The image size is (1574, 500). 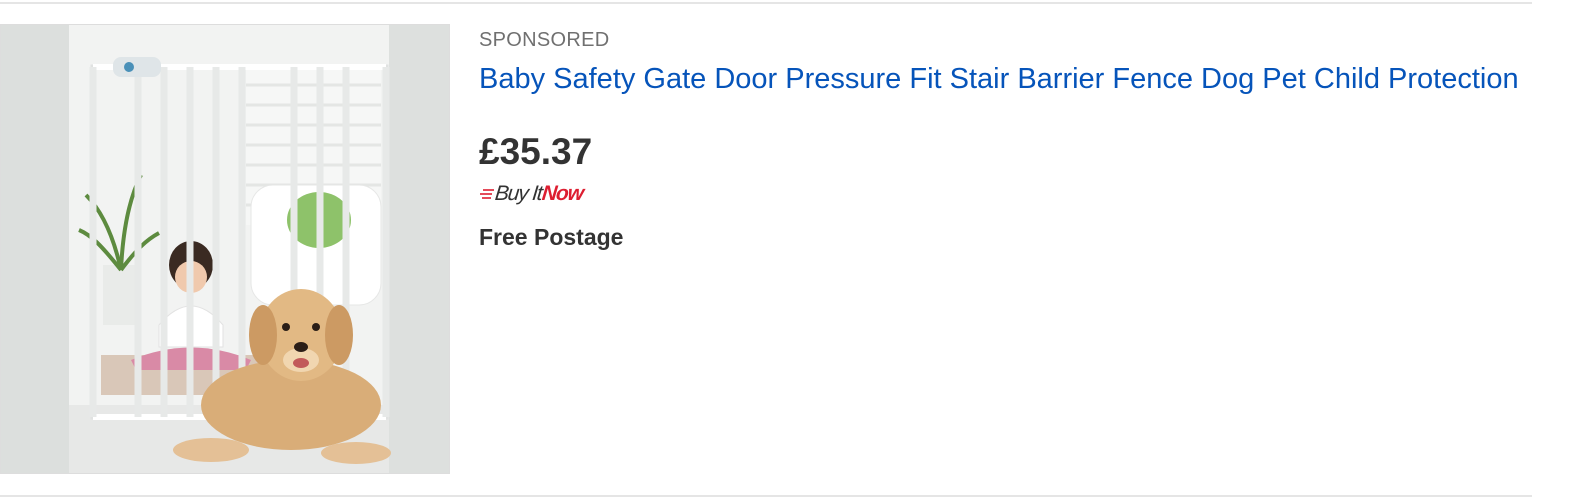 I want to click on divider-top, so click(x=766, y=3).